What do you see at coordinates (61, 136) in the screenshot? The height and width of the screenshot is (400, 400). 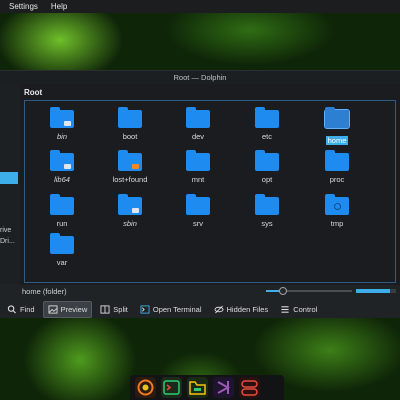 I see `folder-name: bin` at bounding box center [61, 136].